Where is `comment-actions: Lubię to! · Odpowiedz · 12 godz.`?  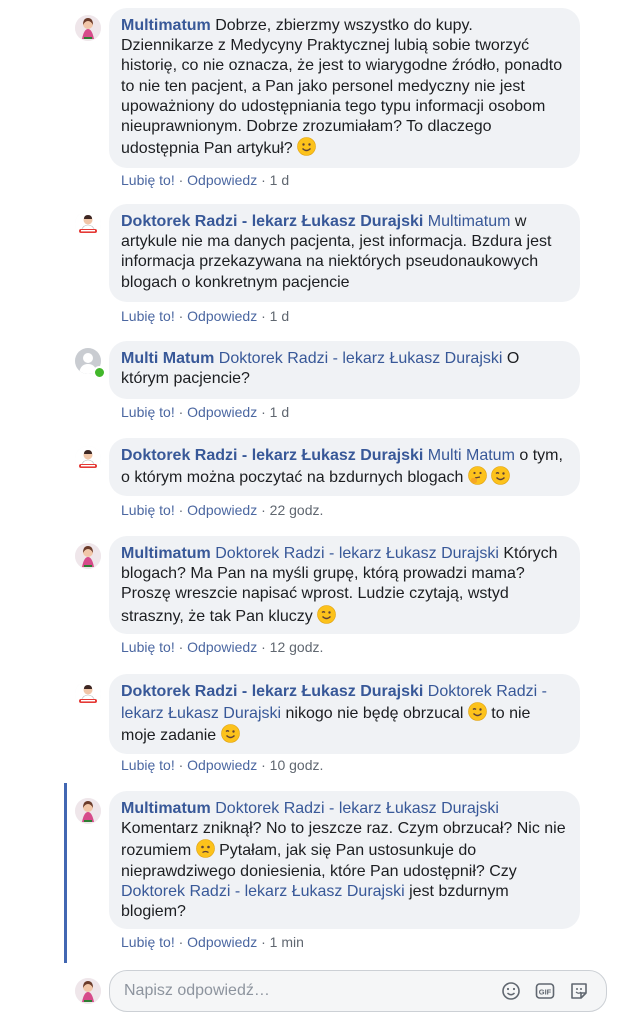 comment-actions: Lubię to! · Odpowiedz · 12 godz. is located at coordinates (222, 647).